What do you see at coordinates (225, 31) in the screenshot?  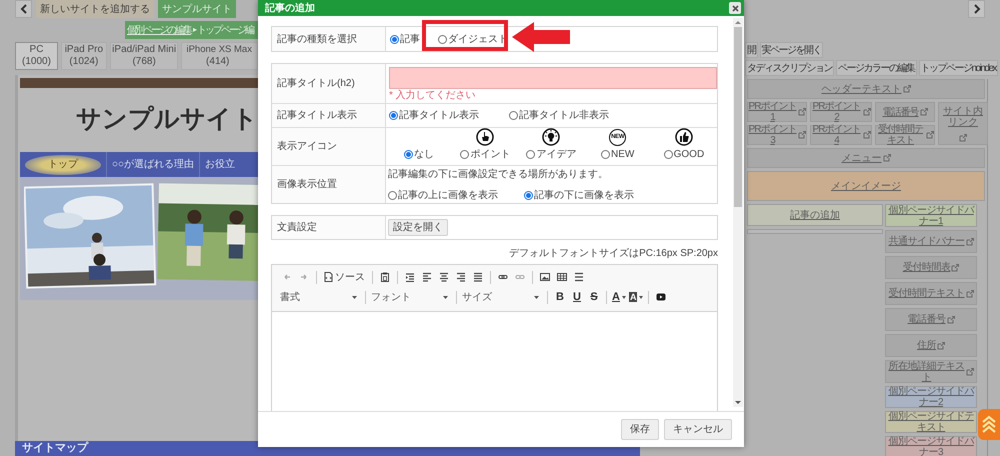 I see `breadcrumb-current: トップページ編` at bounding box center [225, 31].